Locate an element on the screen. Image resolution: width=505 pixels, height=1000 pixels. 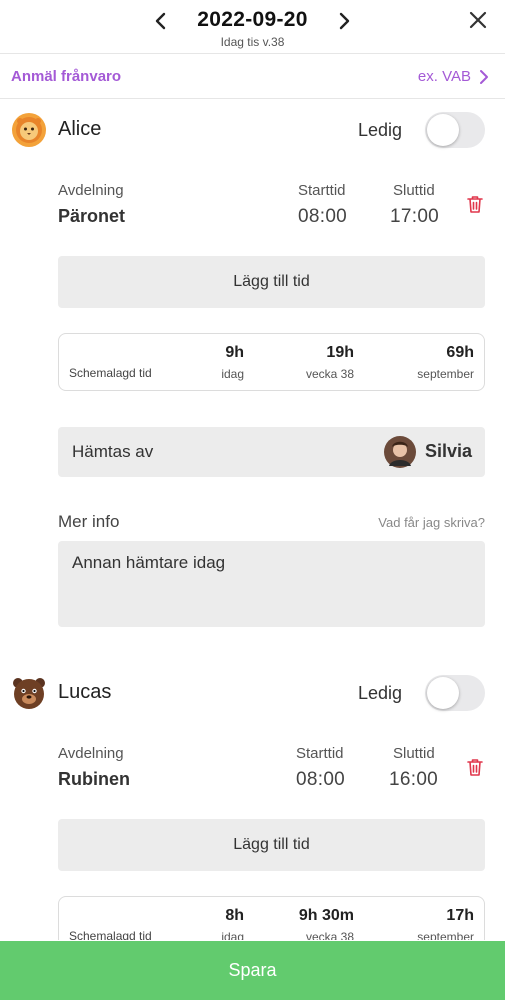
child-name: Lucas is located at coordinates (85, 692).